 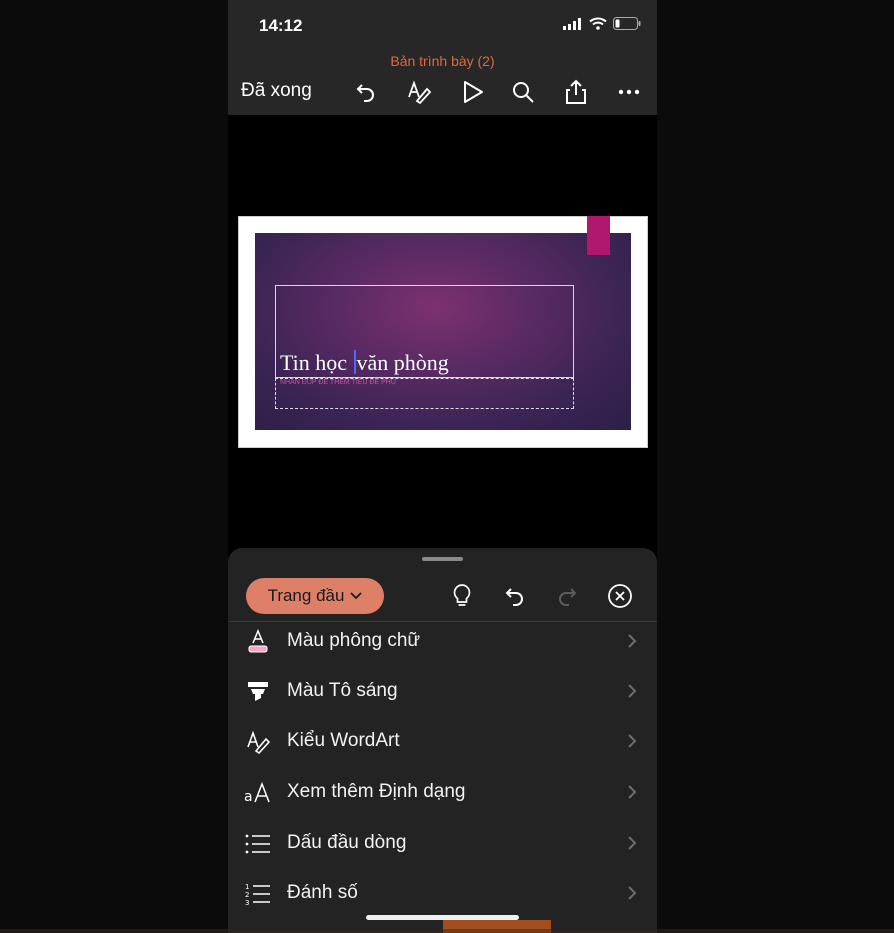 What do you see at coordinates (620, 596) in the screenshot?
I see `close-circle-icon` at bounding box center [620, 596].